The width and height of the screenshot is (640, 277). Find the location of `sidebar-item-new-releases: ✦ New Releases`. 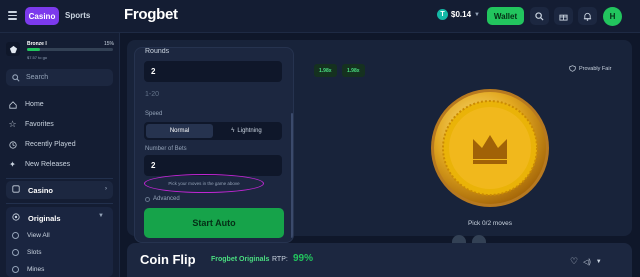

sidebar-item-new-releases: ✦ New Releases is located at coordinates (39, 164).